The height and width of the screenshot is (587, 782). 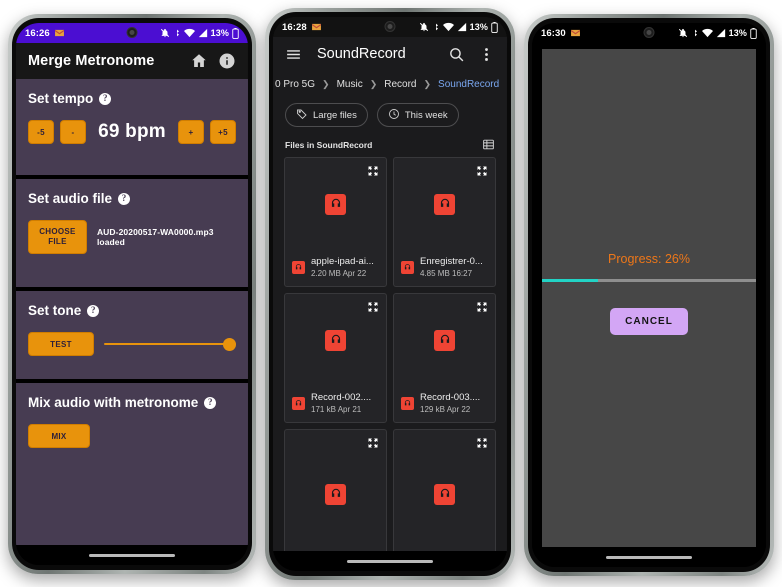 I want to click on file-card: Record-002.... 171 kB Apr 21, so click(x=335, y=358).